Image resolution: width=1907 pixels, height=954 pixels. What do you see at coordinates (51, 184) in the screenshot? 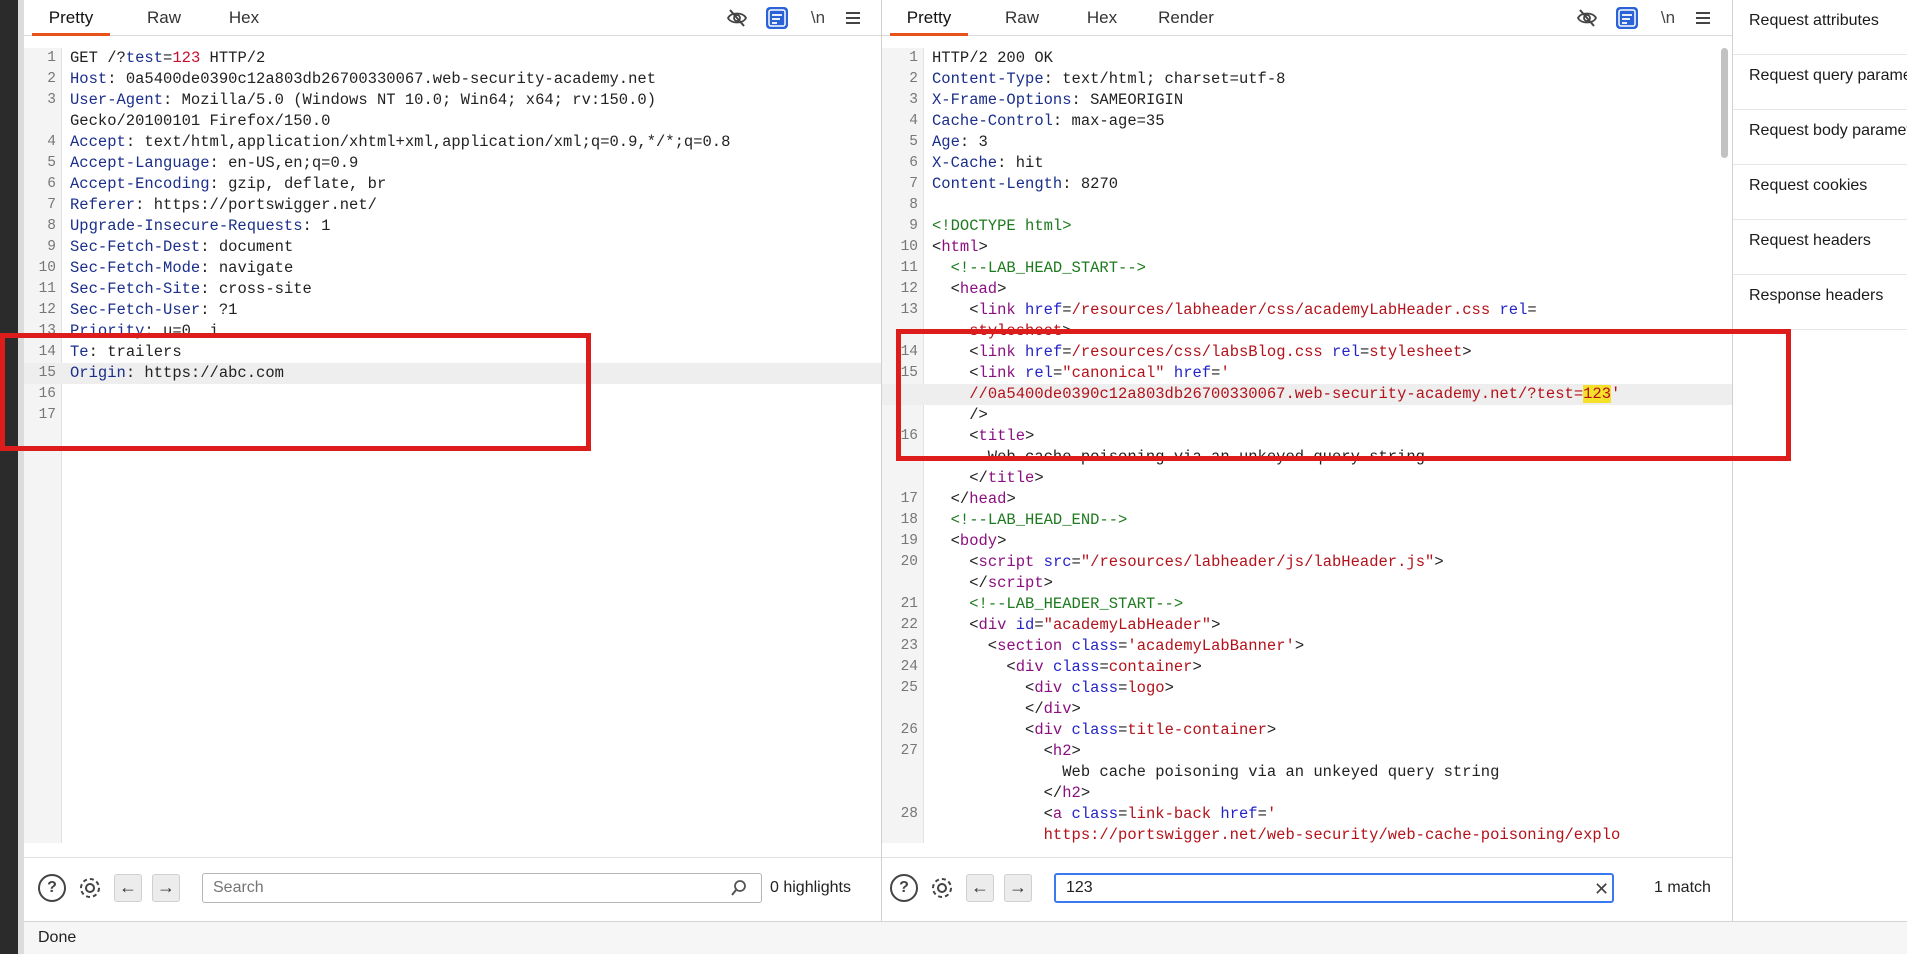
I see `line-number: 6` at bounding box center [51, 184].